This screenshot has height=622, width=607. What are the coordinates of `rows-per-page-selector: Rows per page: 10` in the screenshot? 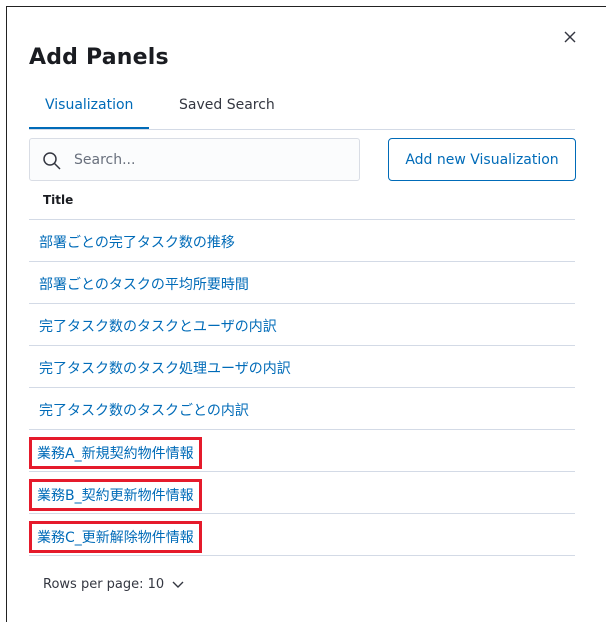 It's located at (113, 584).